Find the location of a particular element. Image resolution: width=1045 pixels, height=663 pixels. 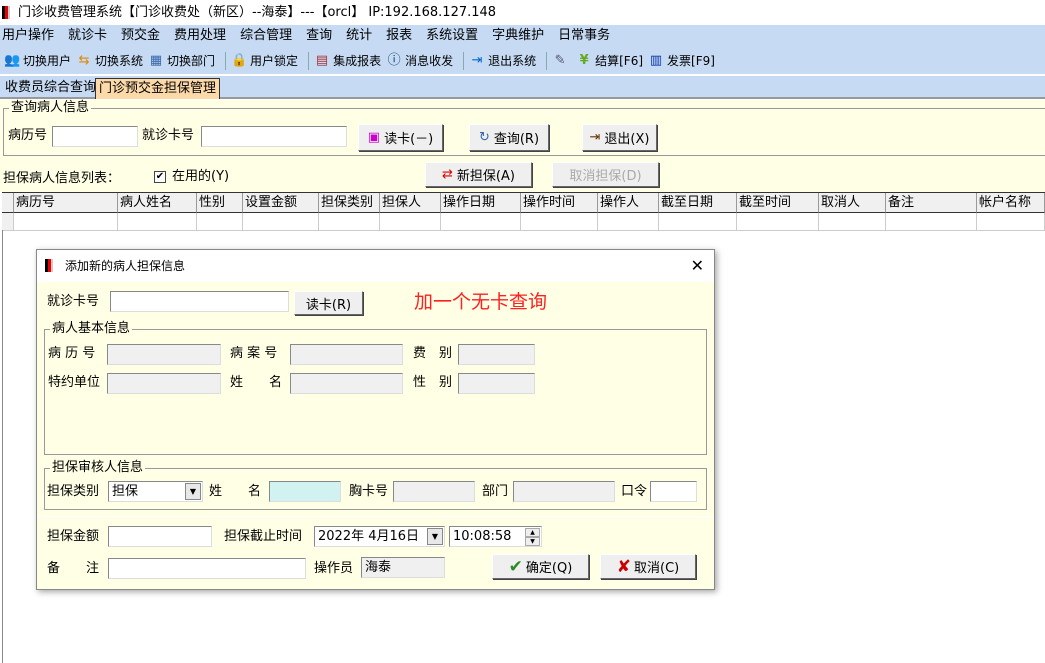

column-header: 病历号 is located at coordinates (66, 203).